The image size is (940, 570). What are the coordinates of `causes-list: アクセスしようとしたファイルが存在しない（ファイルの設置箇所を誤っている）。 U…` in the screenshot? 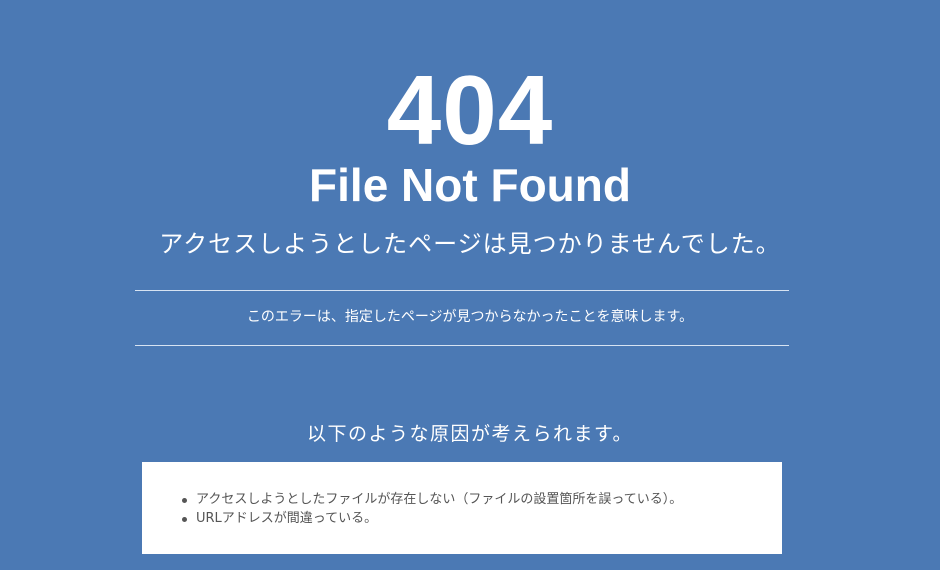 It's located at (462, 495).